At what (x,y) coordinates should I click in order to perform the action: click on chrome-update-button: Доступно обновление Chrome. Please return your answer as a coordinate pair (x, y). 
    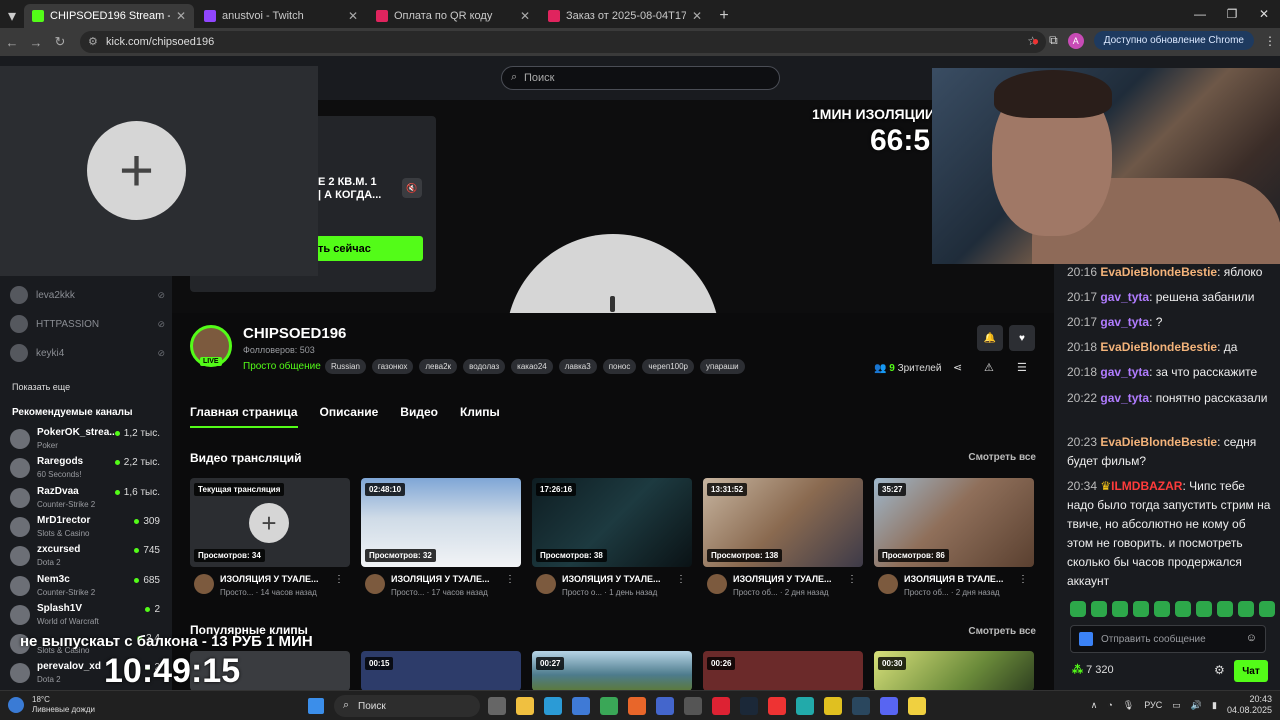
    Looking at the image, I should click on (1173, 40).